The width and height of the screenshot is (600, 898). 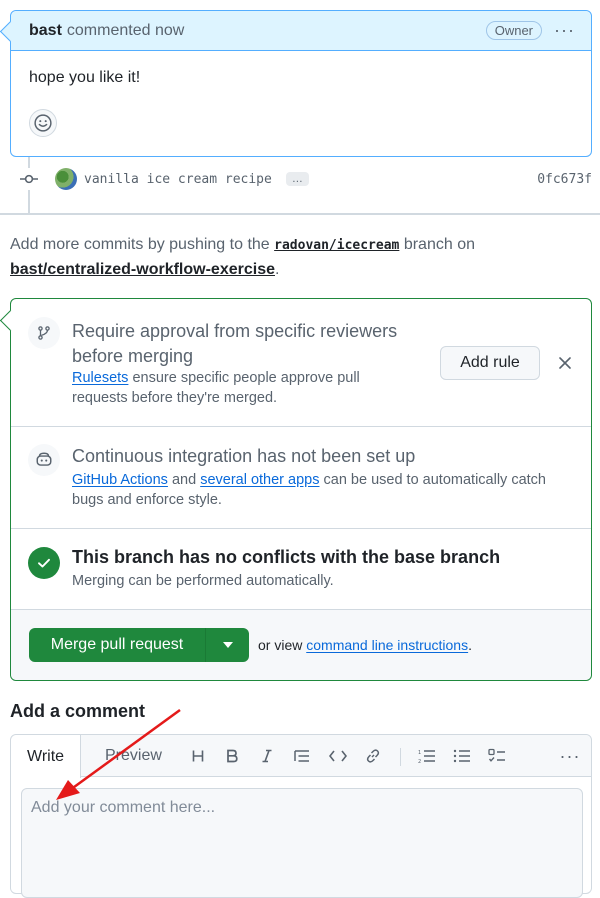 I want to click on commit-row: vanilla ice cream recipe … 0fc673f, so click(x=305, y=179).